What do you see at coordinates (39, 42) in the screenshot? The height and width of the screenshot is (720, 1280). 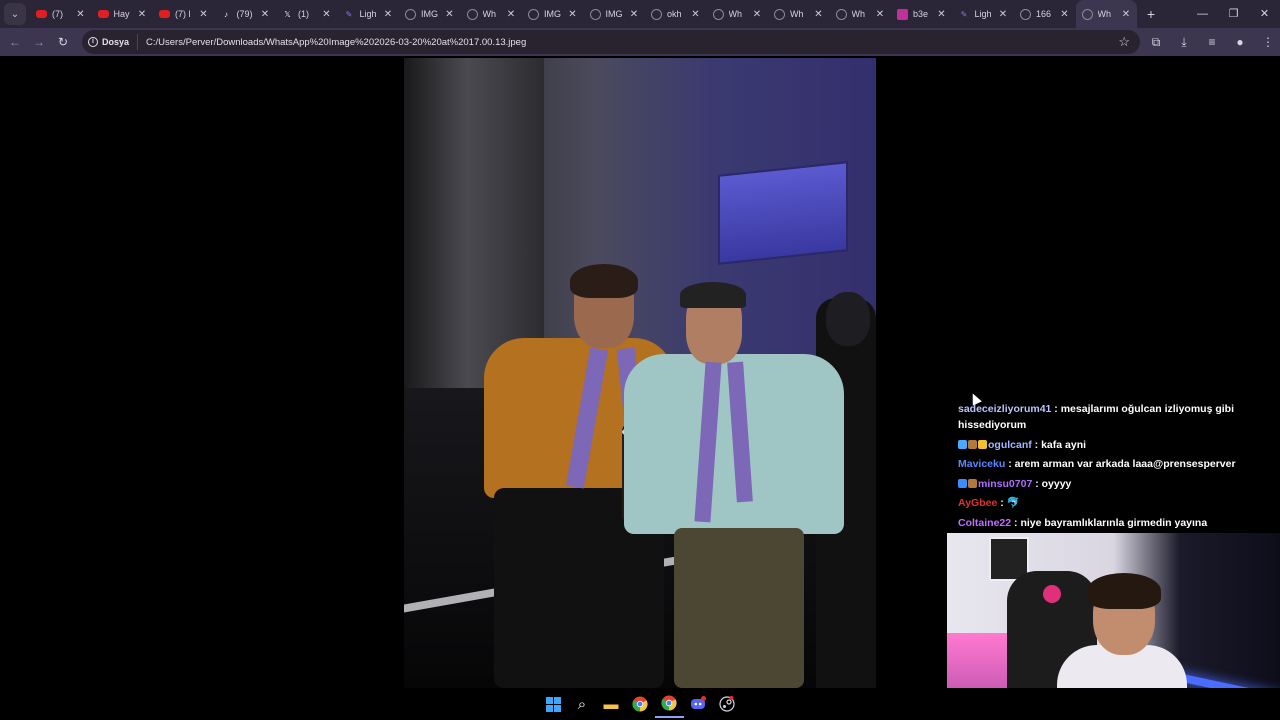 I see `forward-button: →` at bounding box center [39, 42].